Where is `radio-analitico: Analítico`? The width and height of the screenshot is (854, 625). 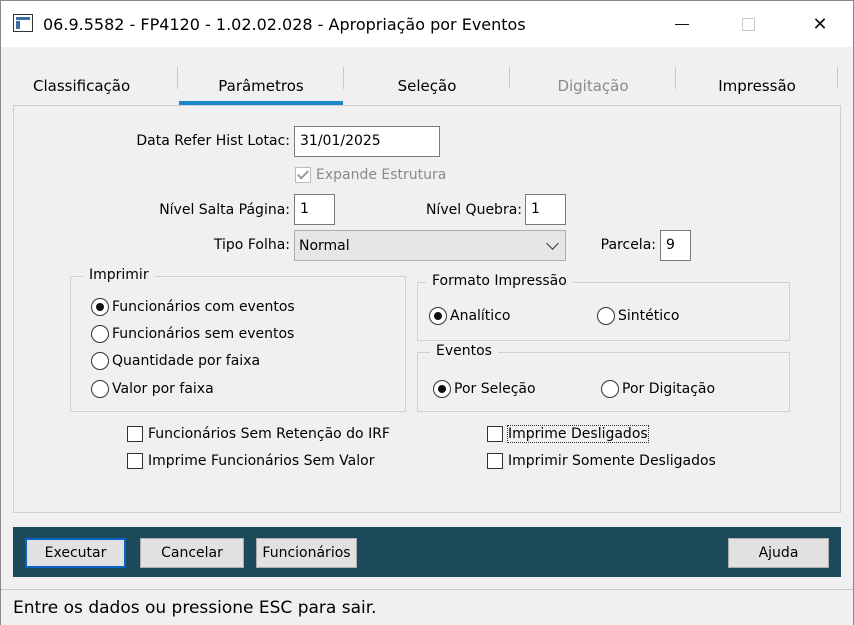
radio-analitico: Analítico is located at coordinates (469, 316).